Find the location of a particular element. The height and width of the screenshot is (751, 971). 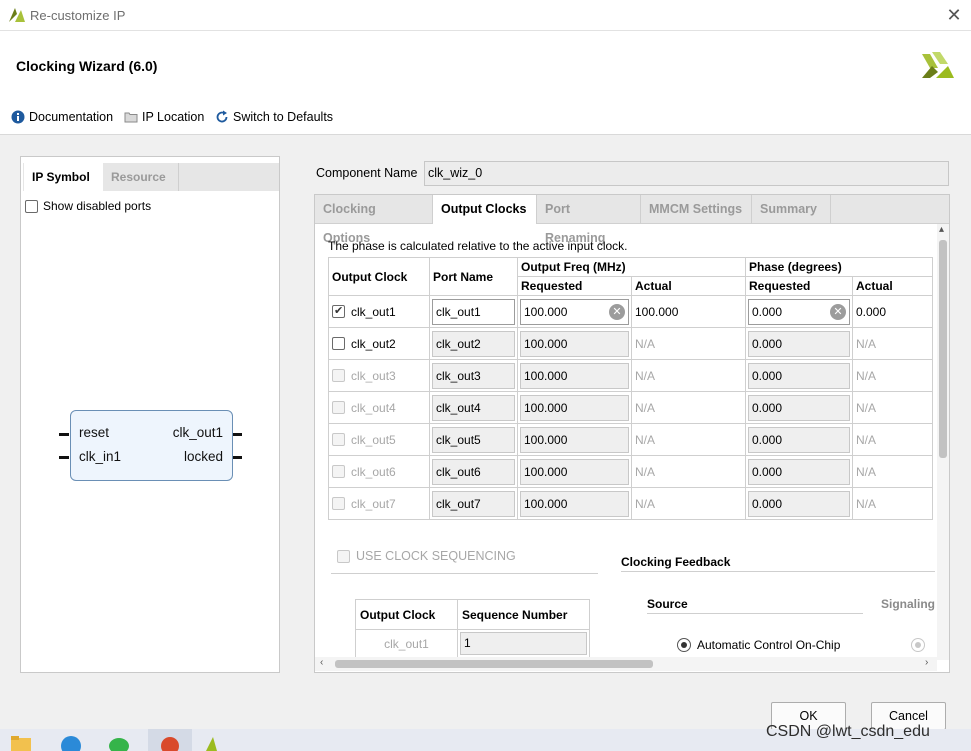

show-disabled-ports: Show disabled ports is located at coordinates (88, 206).